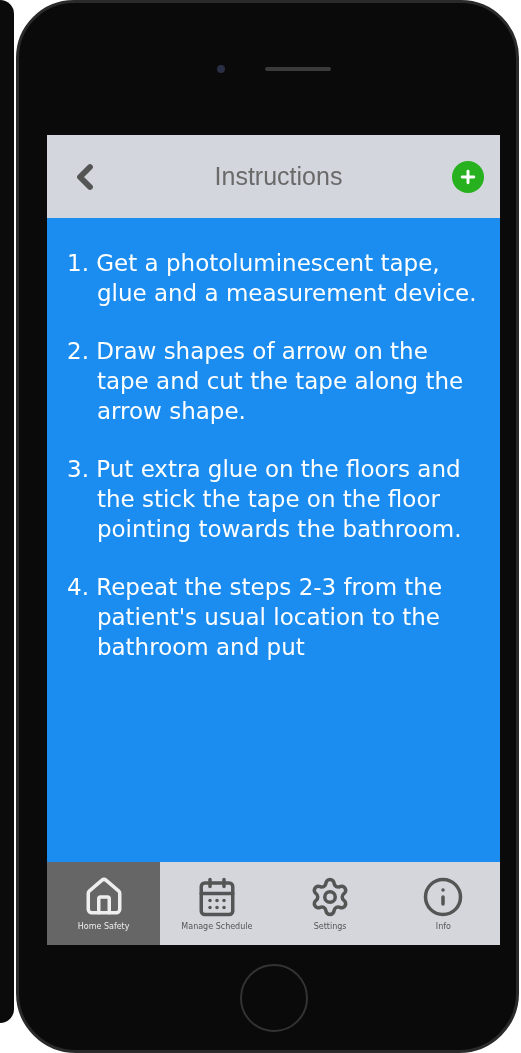 This screenshot has width=521, height=1053. Describe the element at coordinates (217, 903) in the screenshot. I see `tab-item: Manage Schedule` at that location.